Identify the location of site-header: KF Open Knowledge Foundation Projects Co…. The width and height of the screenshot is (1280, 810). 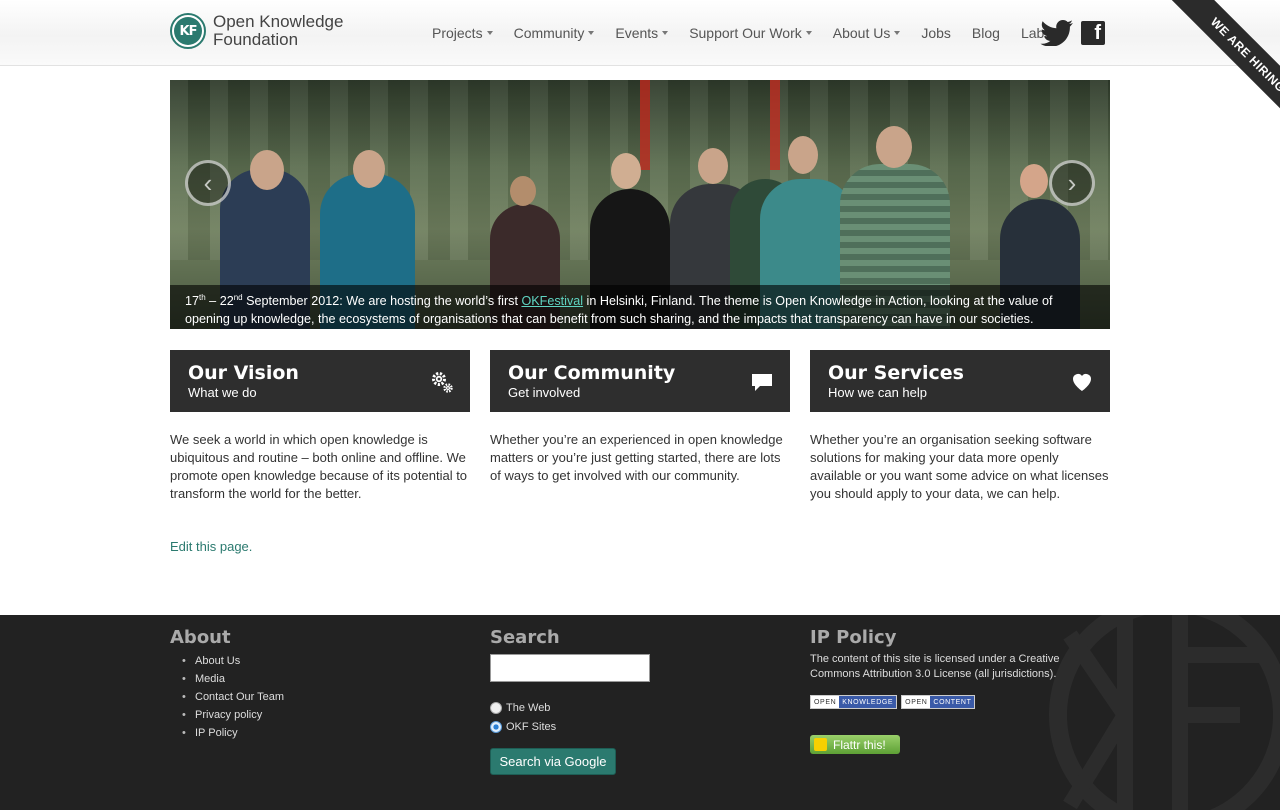
(640, 55).